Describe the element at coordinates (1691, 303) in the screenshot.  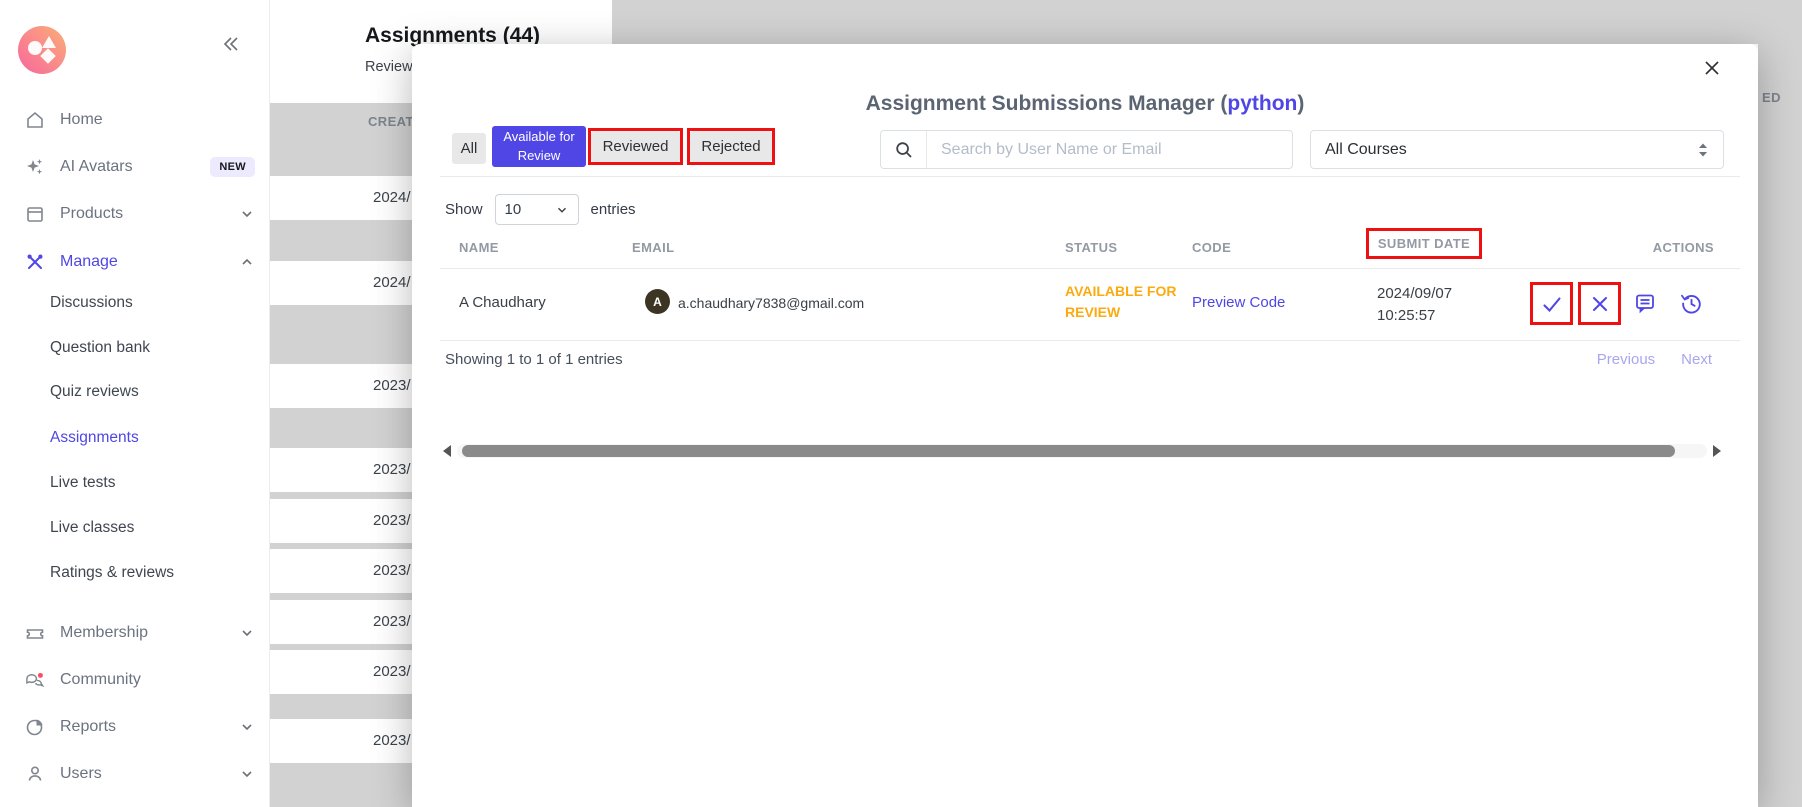
I see `history-icon` at that location.